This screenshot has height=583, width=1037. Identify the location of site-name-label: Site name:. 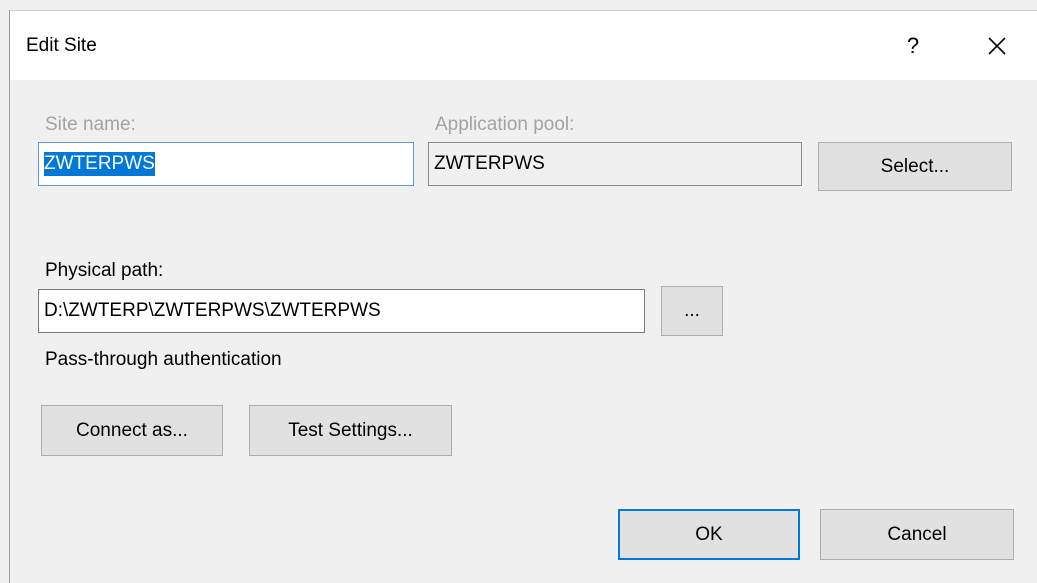
(90, 124).